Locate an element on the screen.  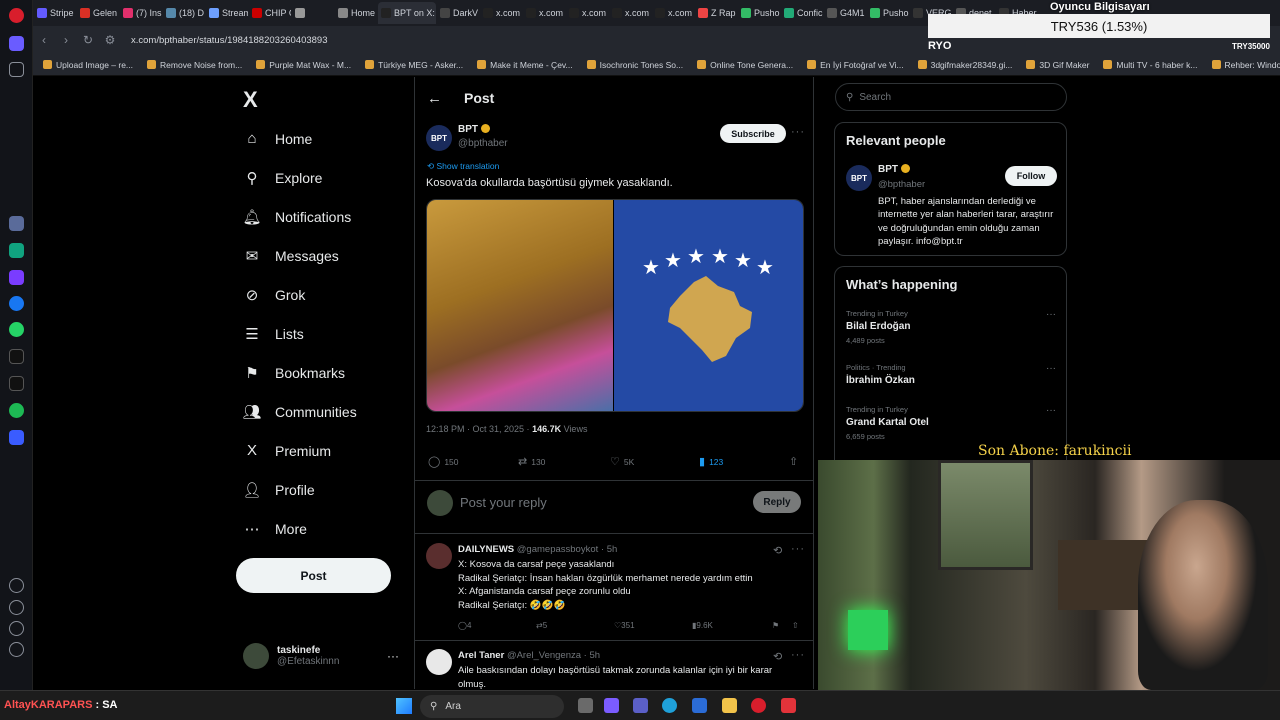
reply-action: ◯ 150 is located at coordinates (443, 461).